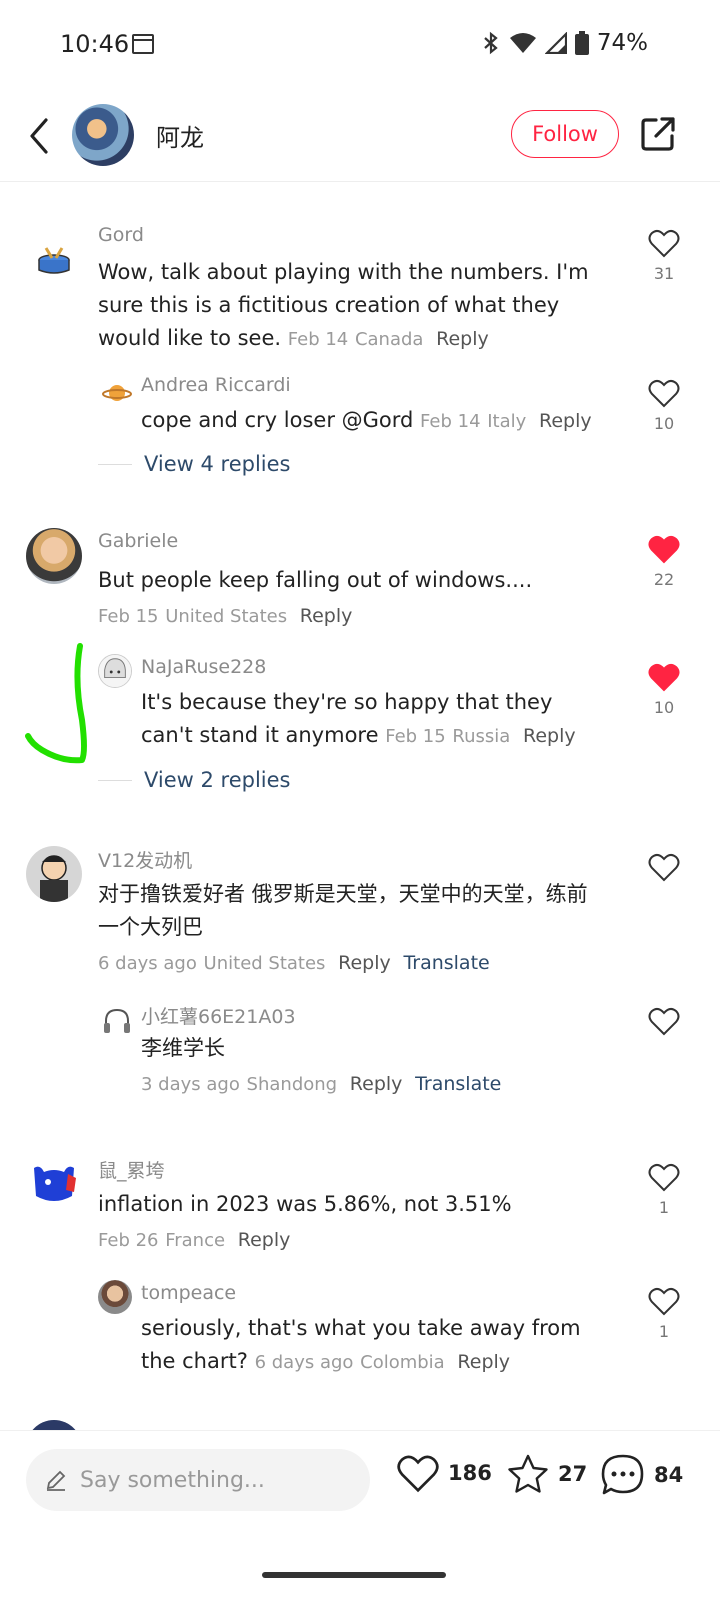  Describe the element at coordinates (117, 1021) in the screenshot. I see `headphones-avatar` at that location.